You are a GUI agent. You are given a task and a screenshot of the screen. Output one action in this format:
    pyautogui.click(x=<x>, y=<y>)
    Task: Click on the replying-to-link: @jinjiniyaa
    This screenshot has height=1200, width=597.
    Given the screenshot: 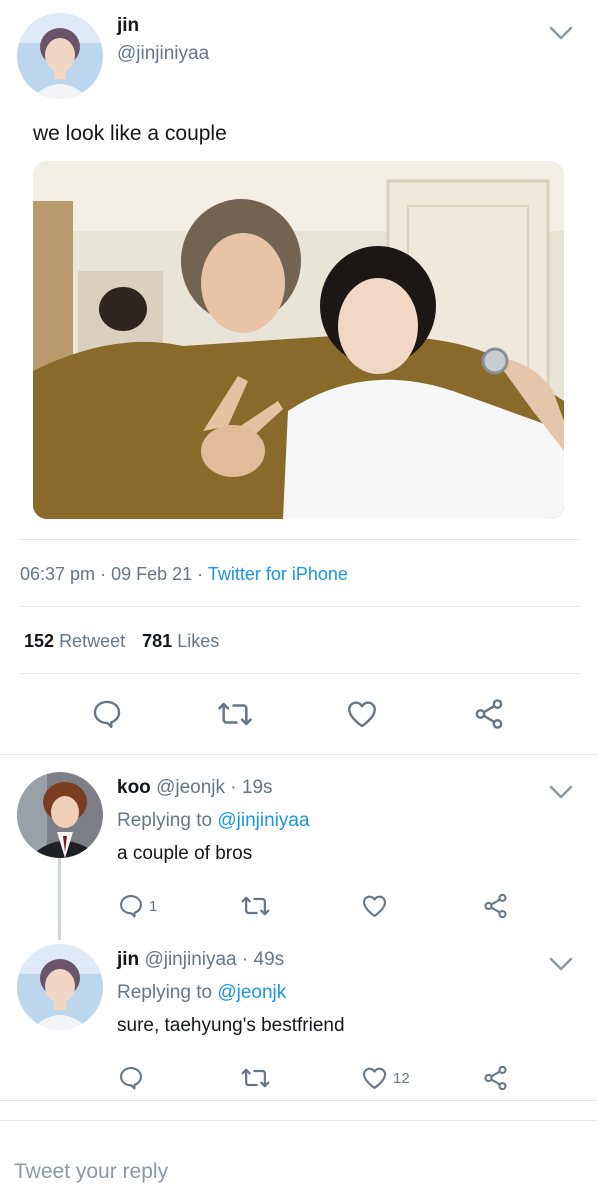 What is the action you would take?
    pyautogui.click(x=263, y=820)
    